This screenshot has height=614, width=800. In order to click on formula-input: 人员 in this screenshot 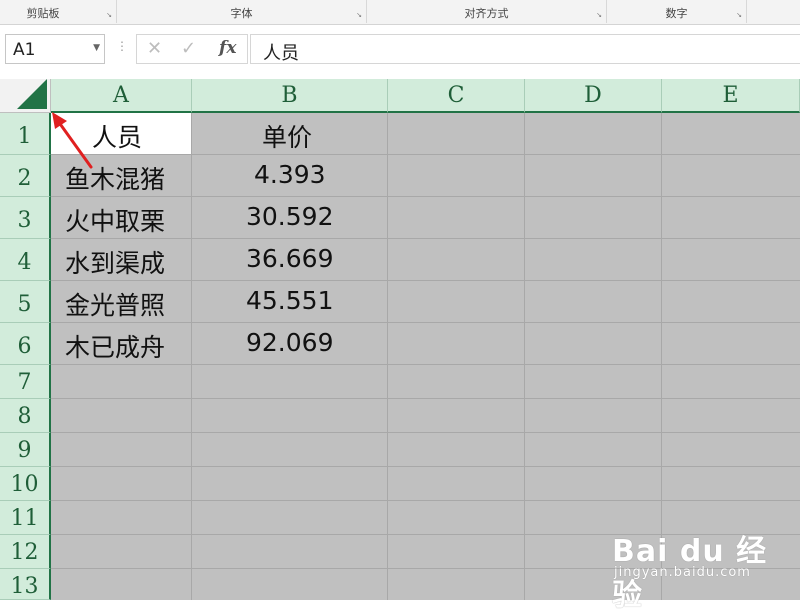, I will do `click(525, 49)`.